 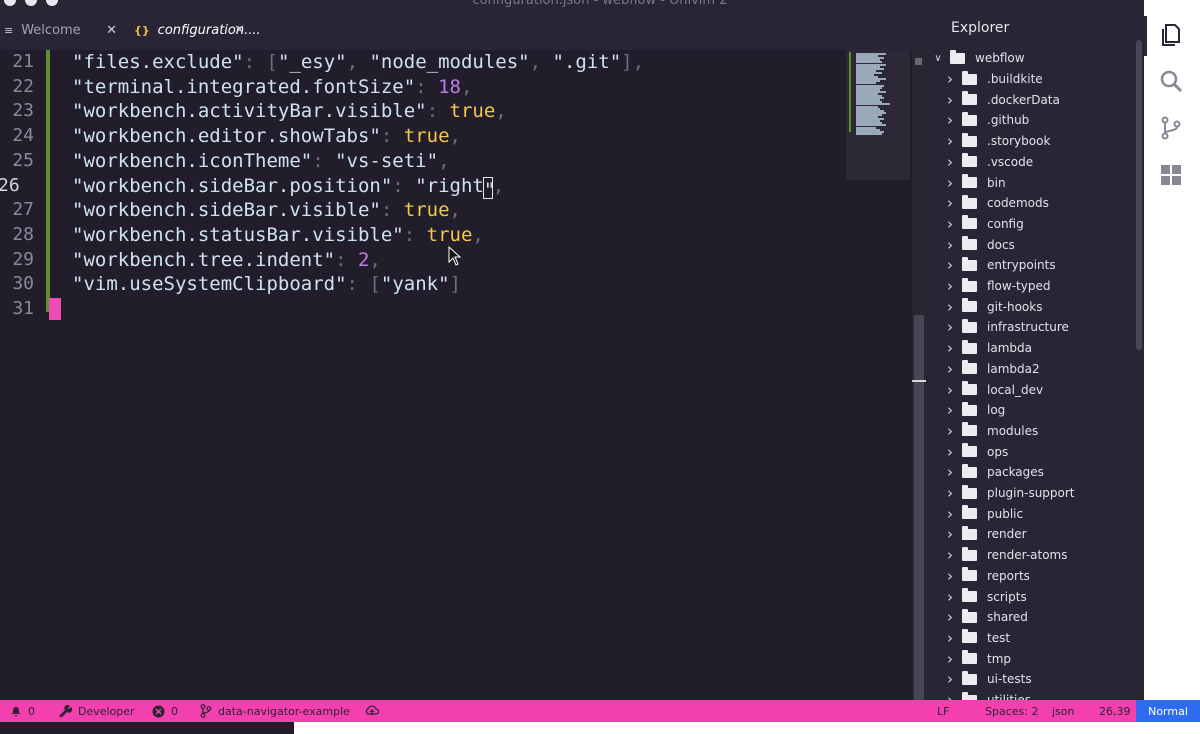 I want to click on tree-item-folder: › scripts, so click(x=985, y=597).